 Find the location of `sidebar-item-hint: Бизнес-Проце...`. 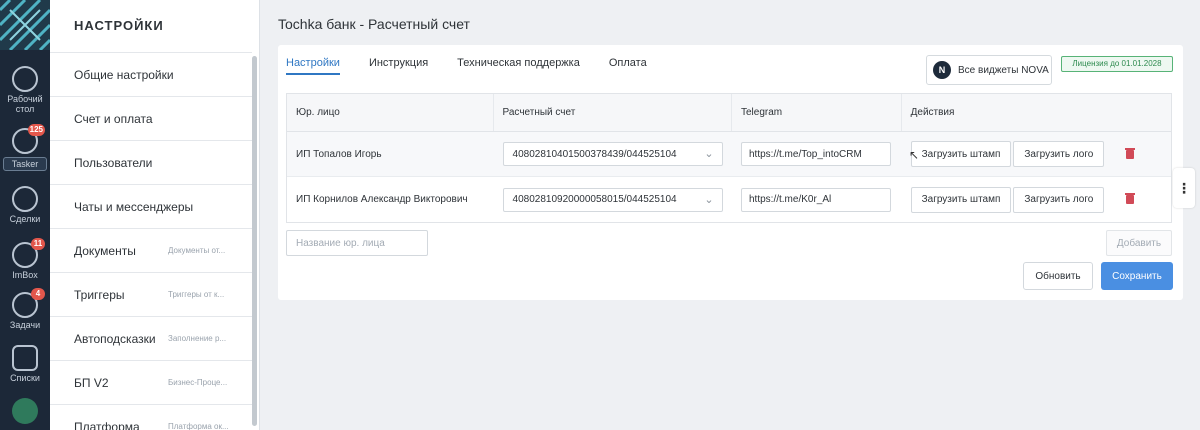

sidebar-item-hint: Бизнес-Проце... is located at coordinates (198, 382).